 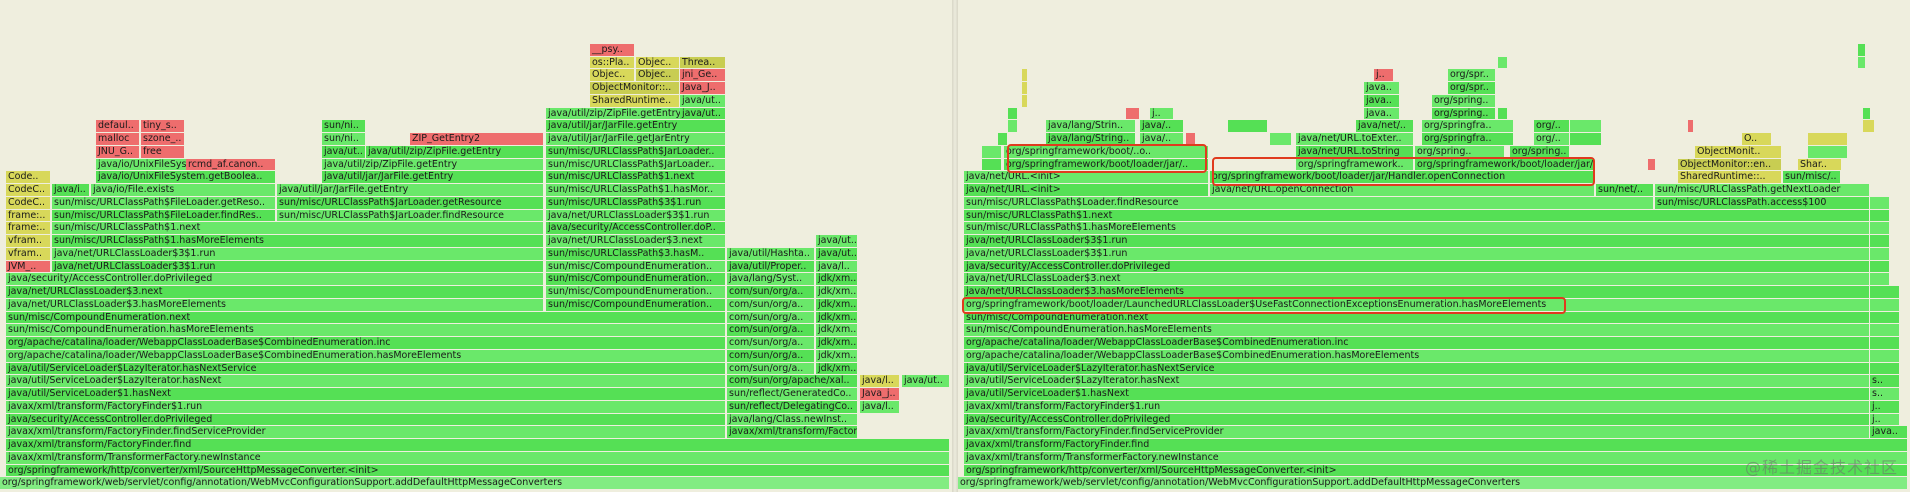 I want to click on left-stack-frame: sun/reflect/GeneratedCo.., so click(x=792, y=394).